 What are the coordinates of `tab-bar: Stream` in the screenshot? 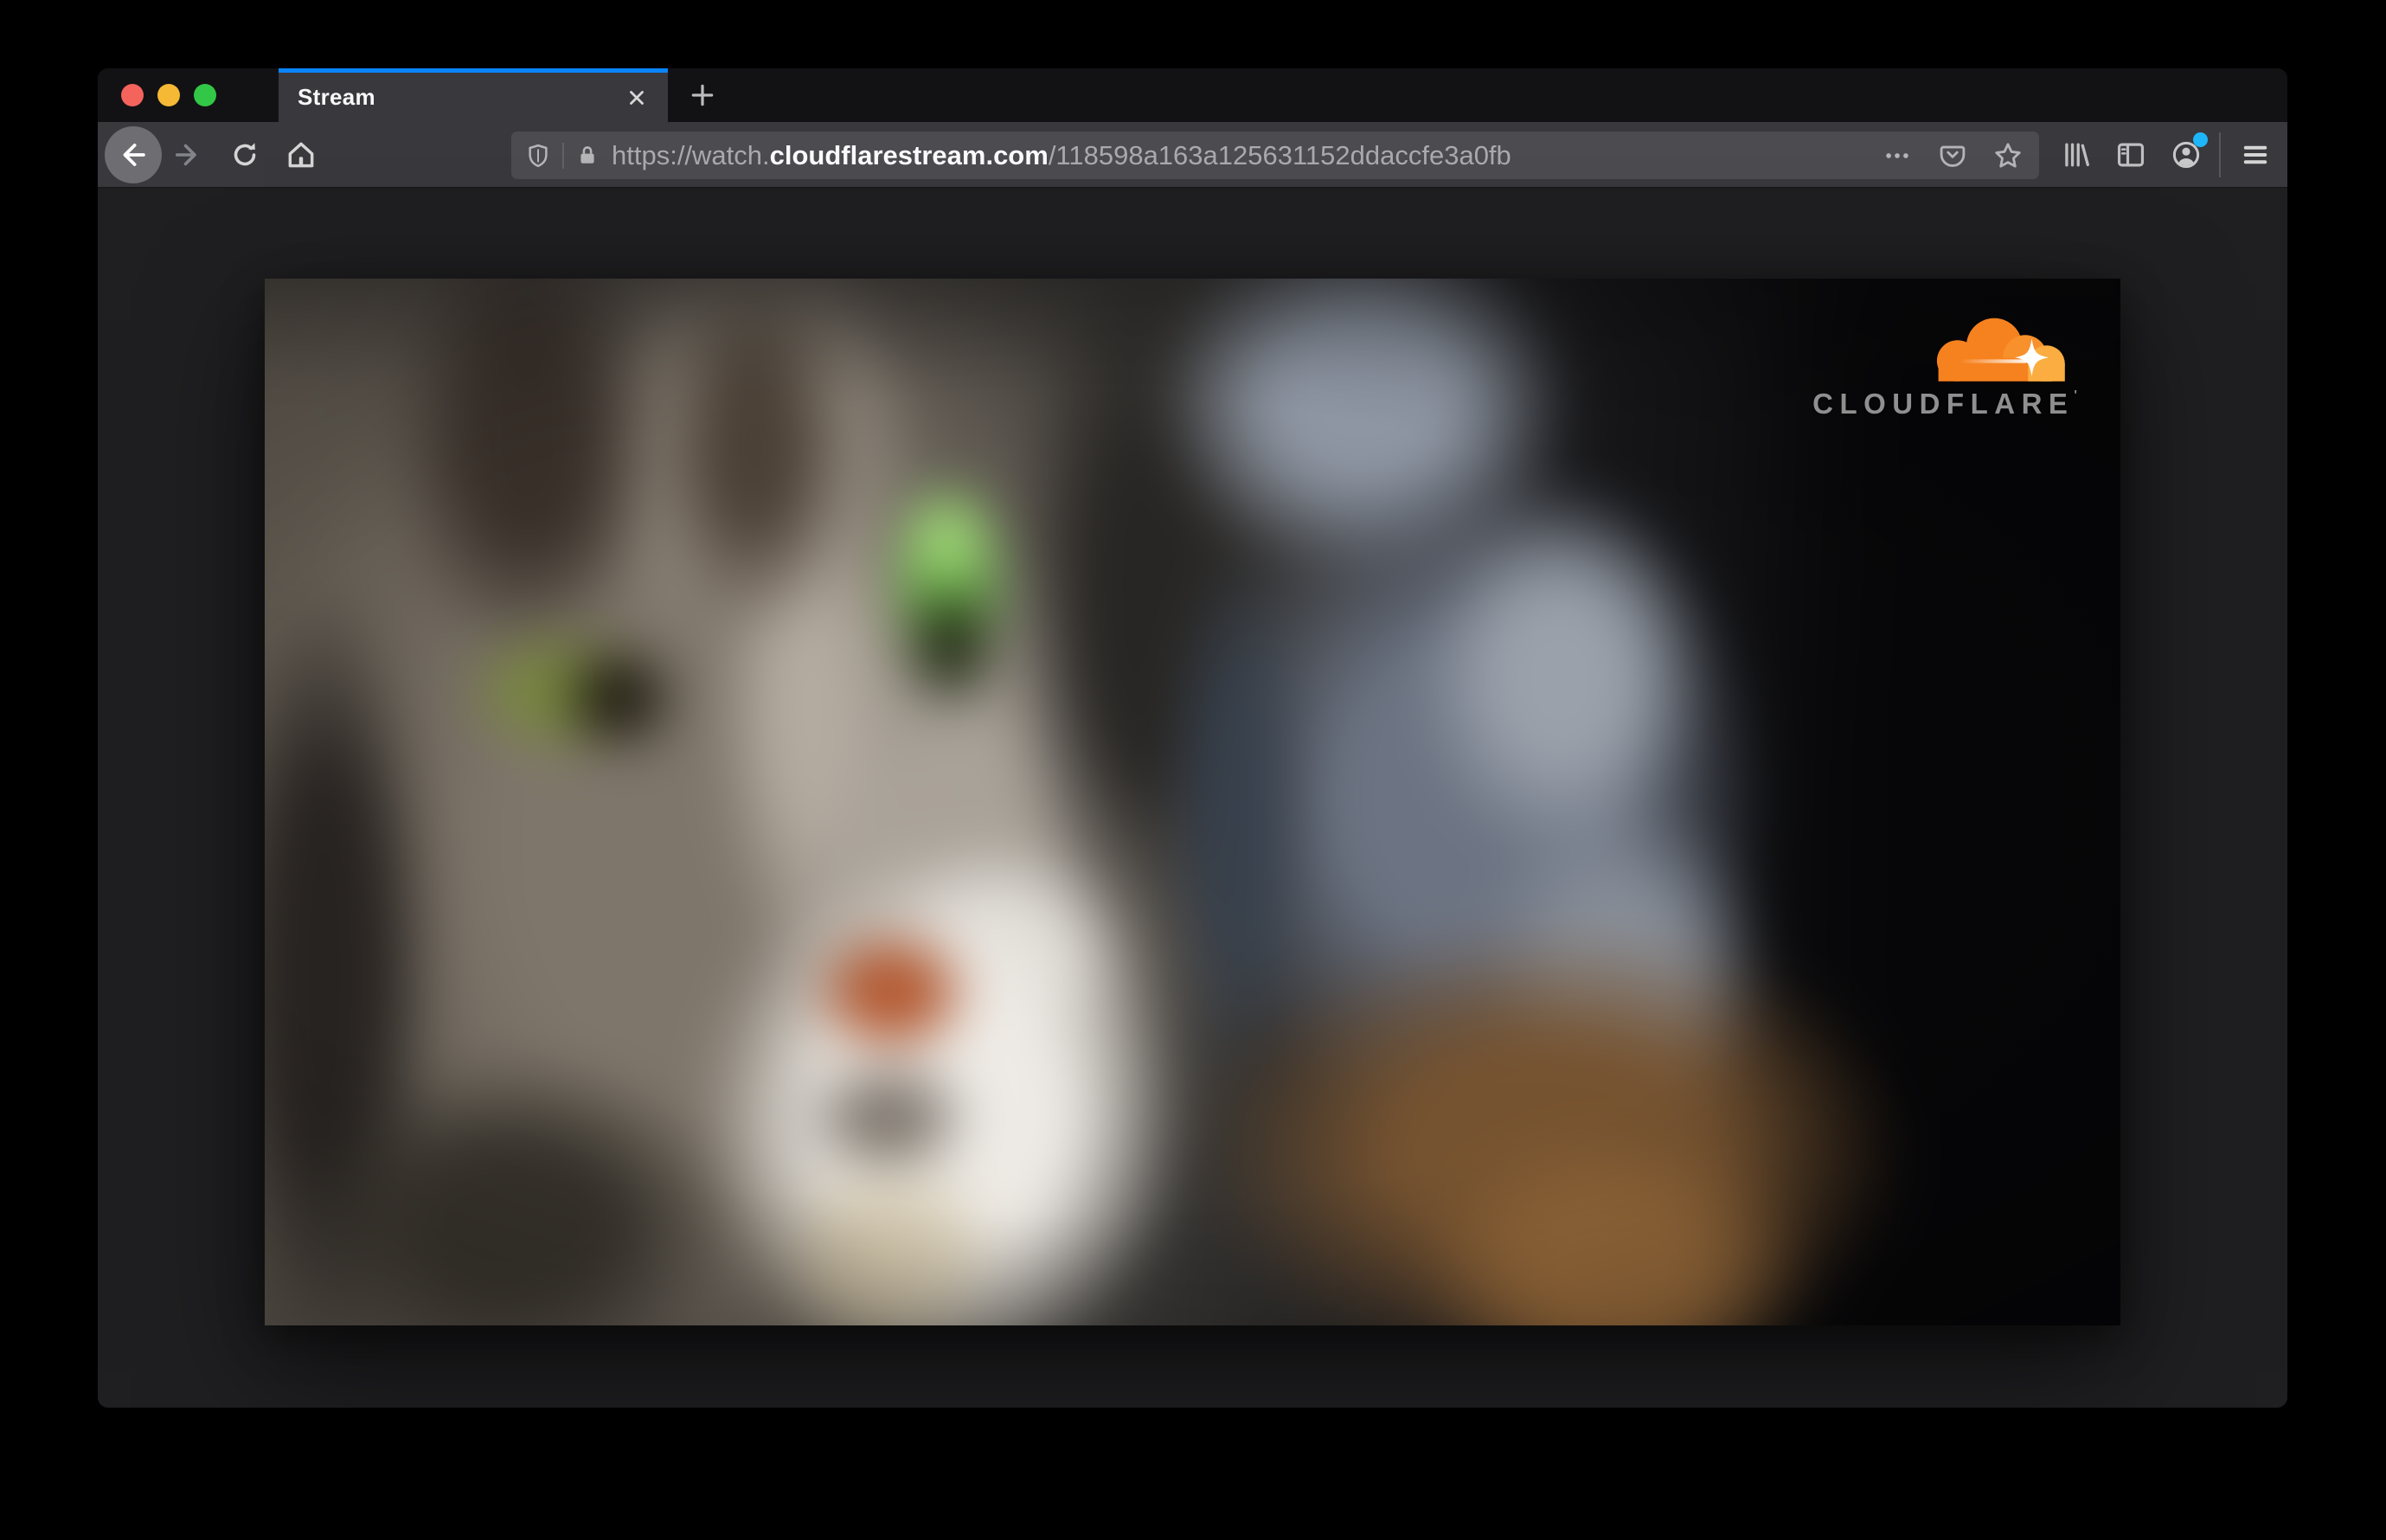 It's located at (1192, 95).